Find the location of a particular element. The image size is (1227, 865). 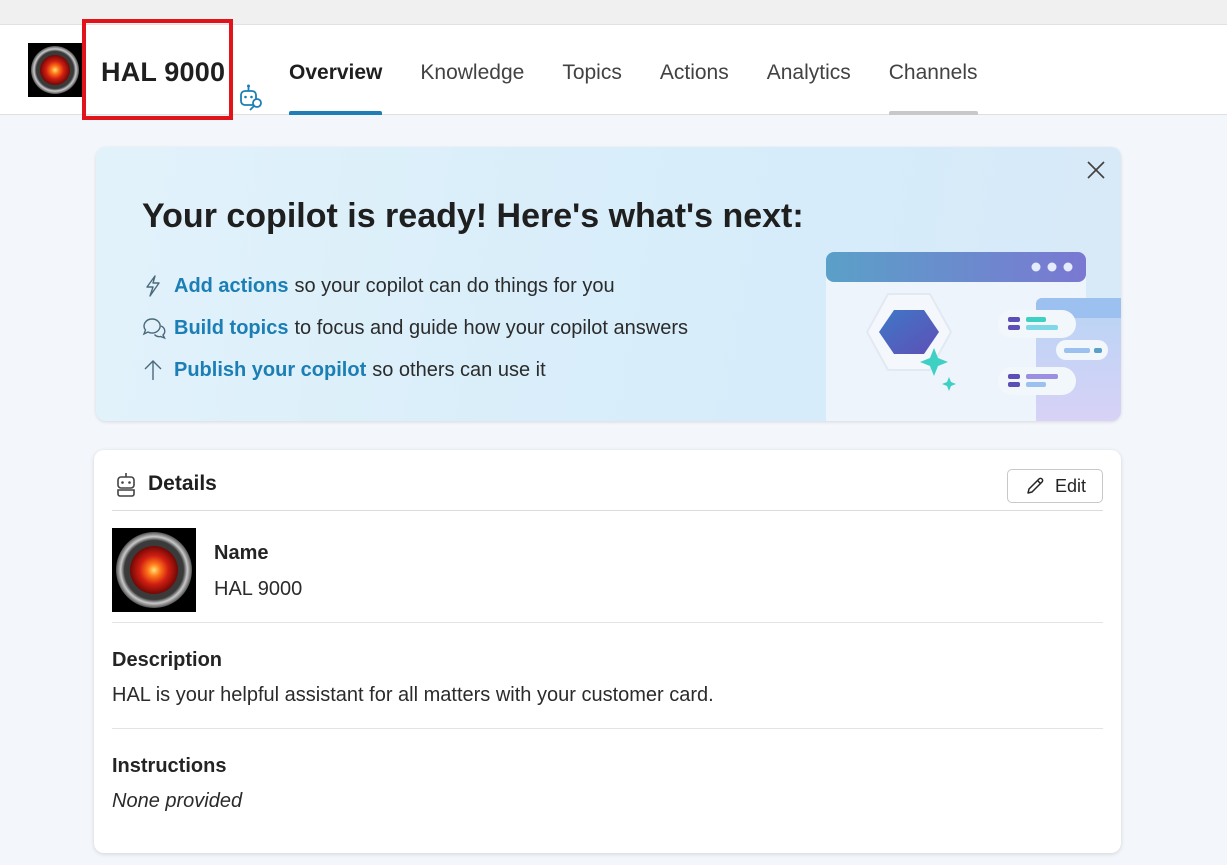

copilot-avatar-large is located at coordinates (154, 570).